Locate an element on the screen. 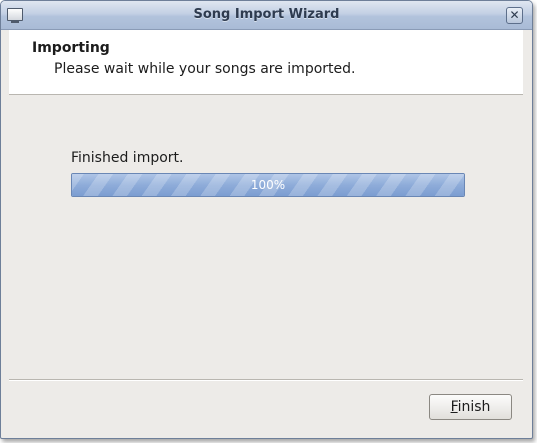 Image resolution: width=537 pixels, height=443 pixels. close-icon: ✕ is located at coordinates (514, 15).